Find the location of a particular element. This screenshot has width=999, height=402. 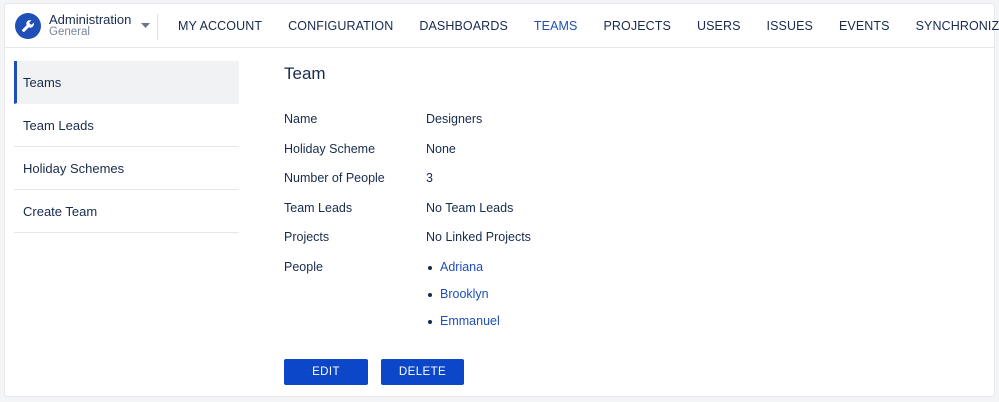

sidebar-item-teams: Teams is located at coordinates (126, 82).